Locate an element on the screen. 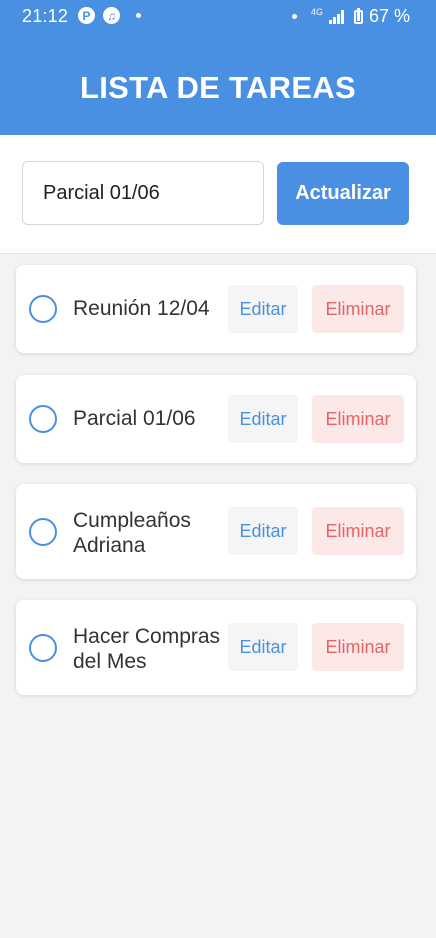  music-app-icon: ♫ is located at coordinates (111, 15).